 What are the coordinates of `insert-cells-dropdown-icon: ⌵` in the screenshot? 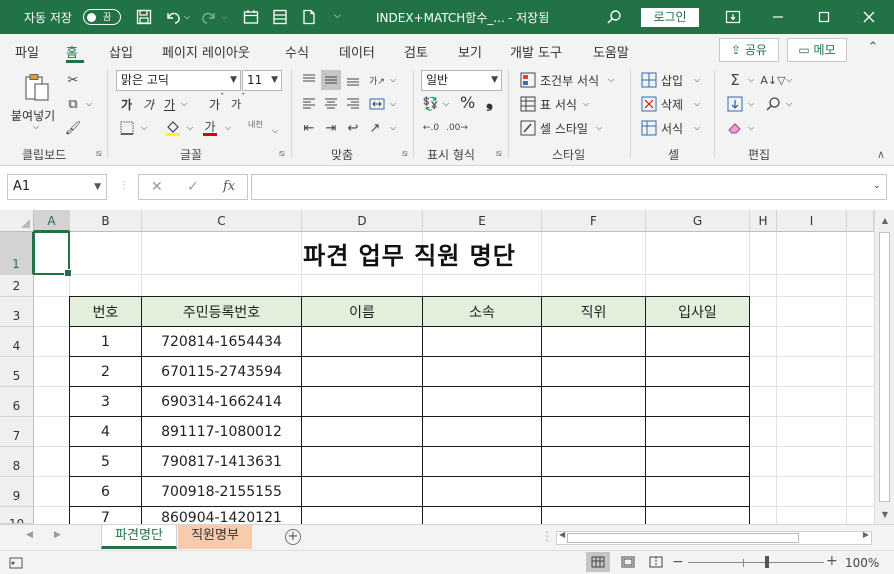 It's located at (697, 80).